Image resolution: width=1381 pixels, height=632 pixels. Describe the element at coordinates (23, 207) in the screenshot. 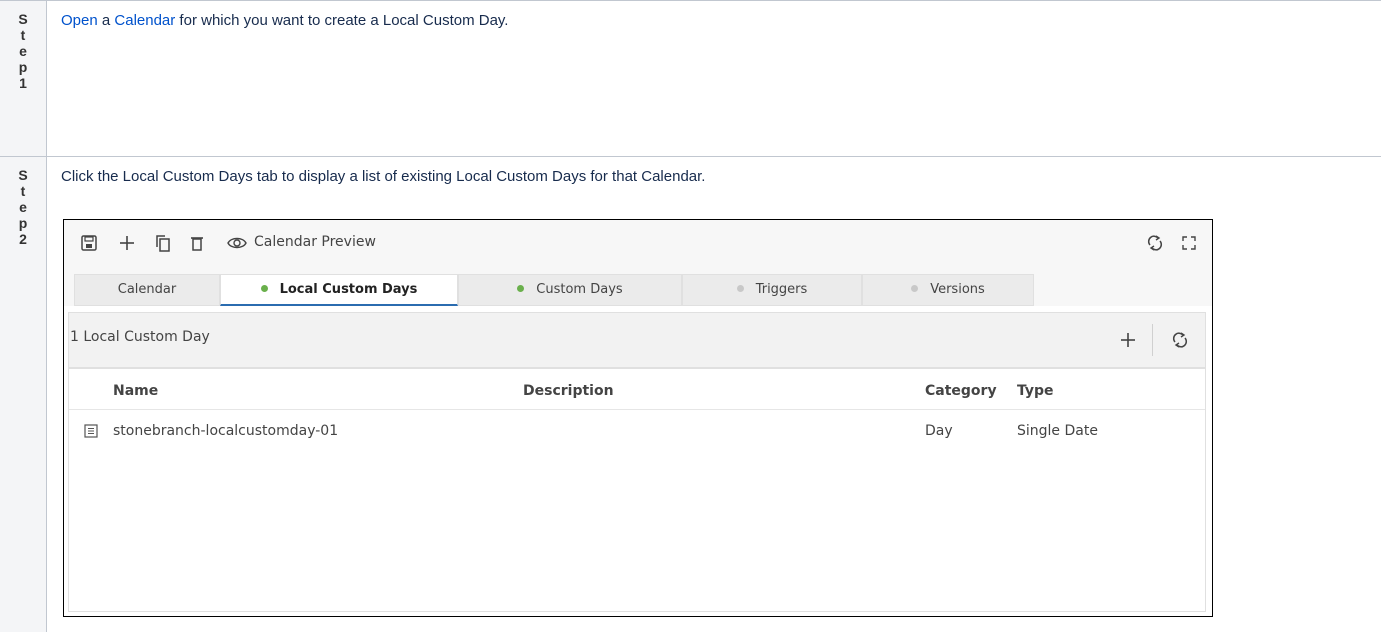

I see `step-2-label: S t e p 2` at that location.